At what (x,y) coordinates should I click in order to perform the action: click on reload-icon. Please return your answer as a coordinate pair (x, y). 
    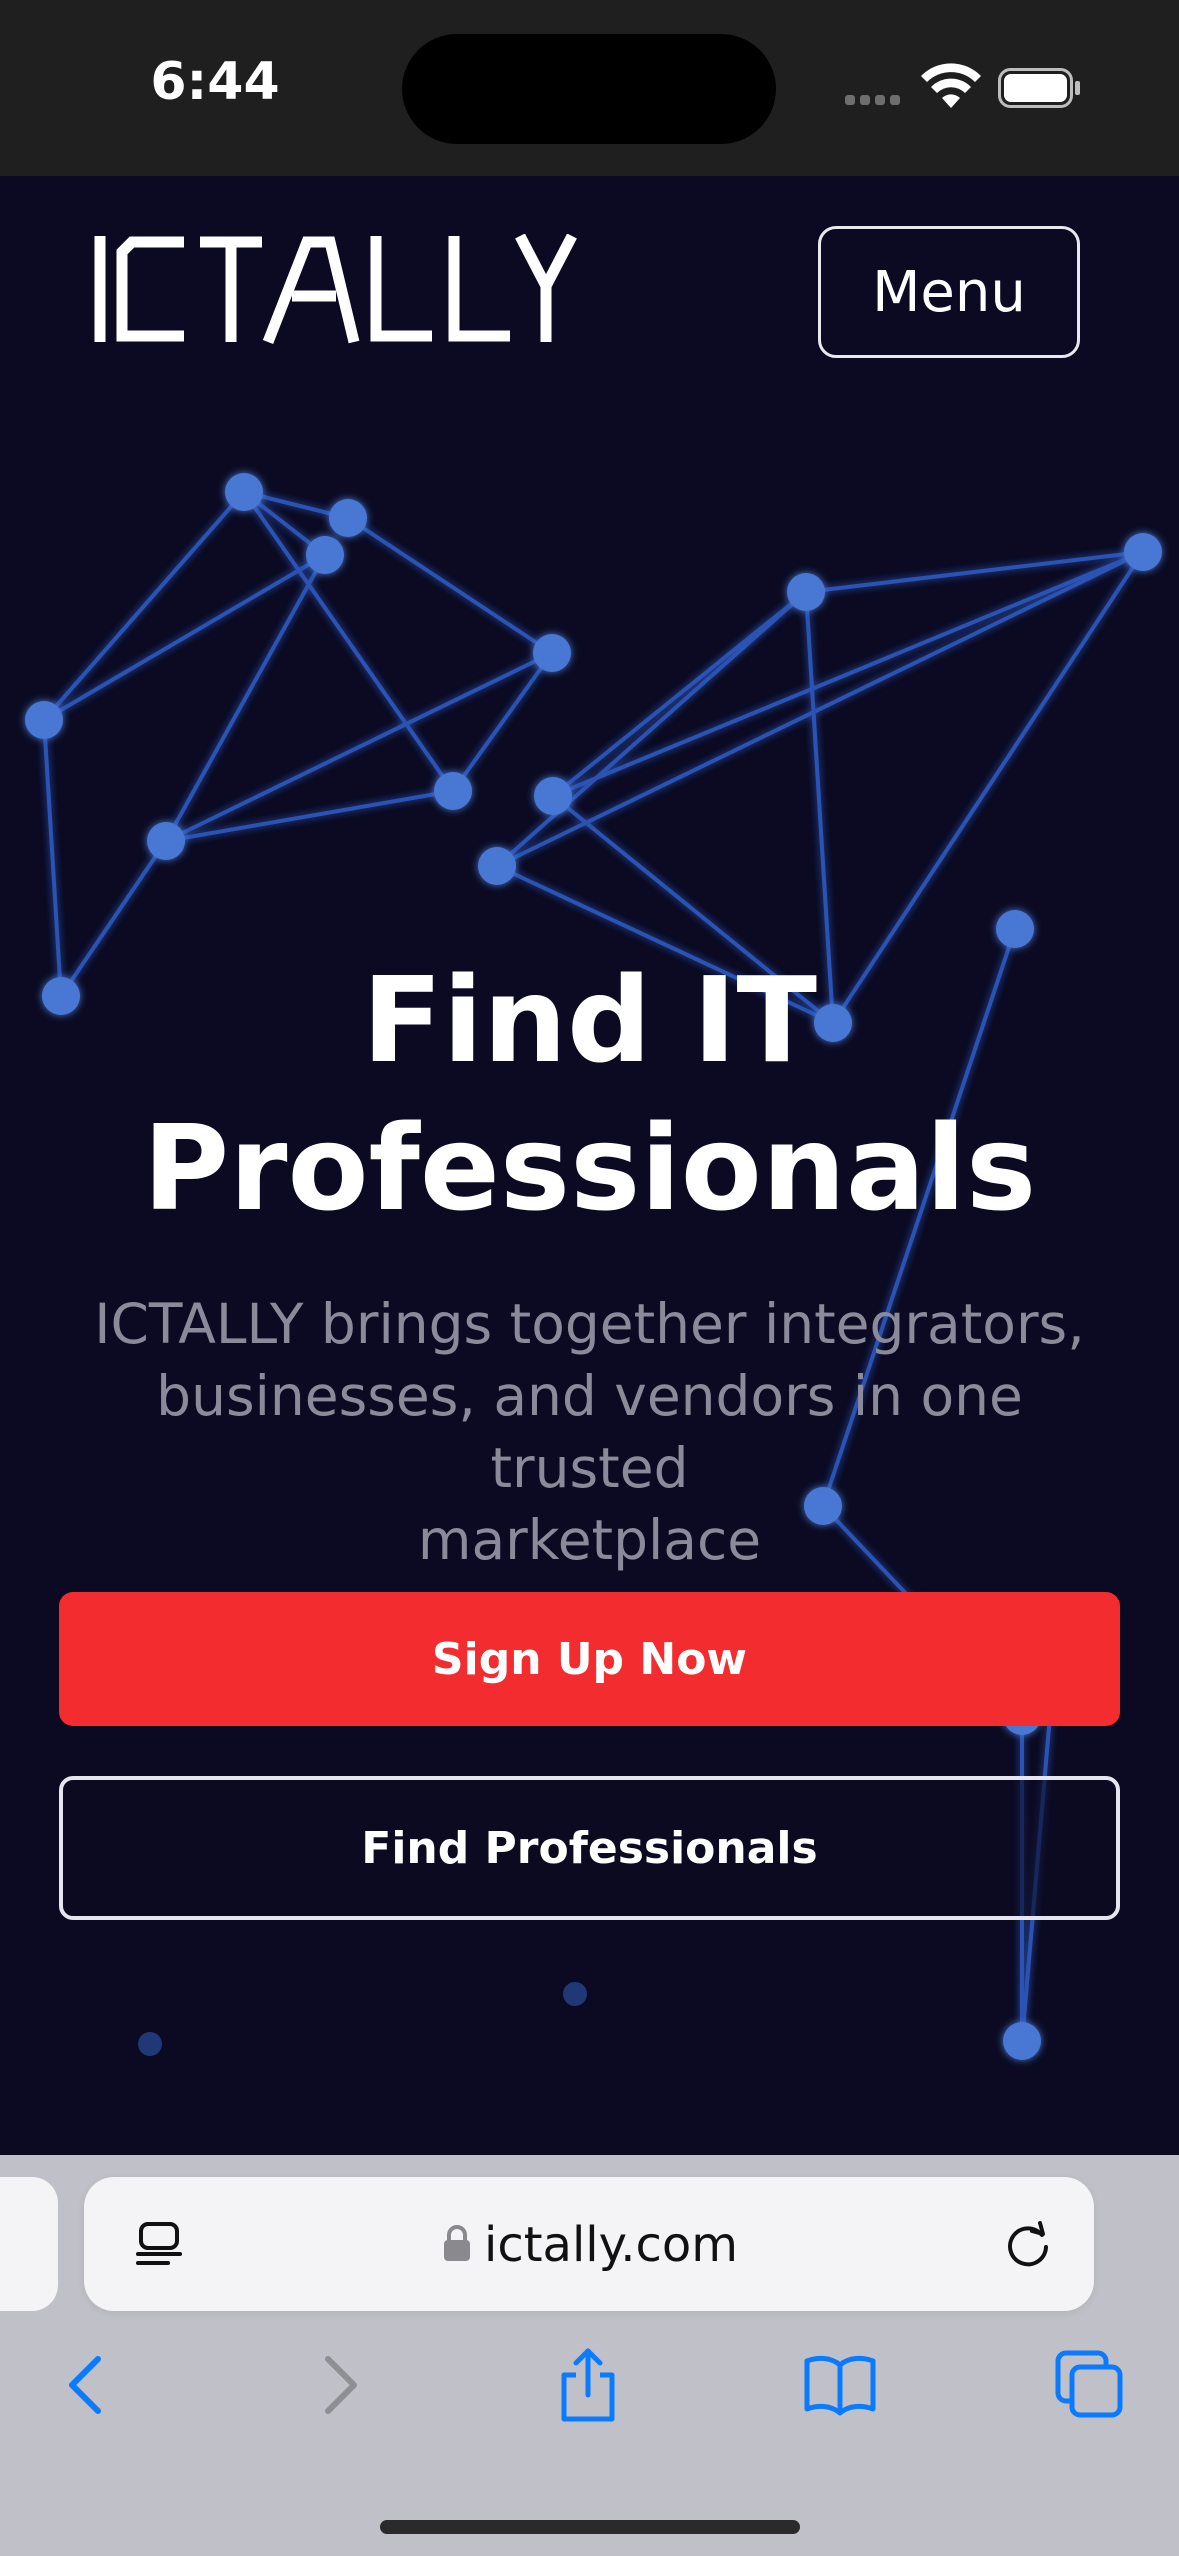
    Looking at the image, I should click on (1028, 2245).